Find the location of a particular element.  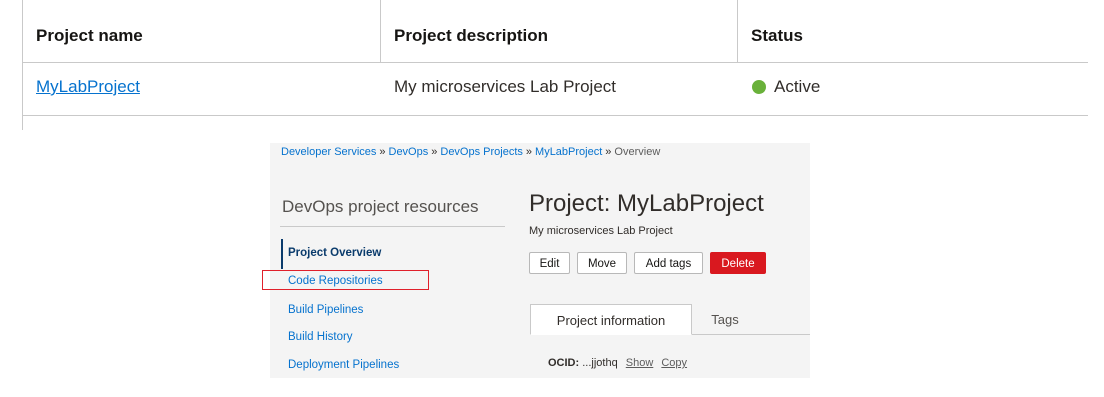

breadcrumb-overview: Overview is located at coordinates (637, 152).